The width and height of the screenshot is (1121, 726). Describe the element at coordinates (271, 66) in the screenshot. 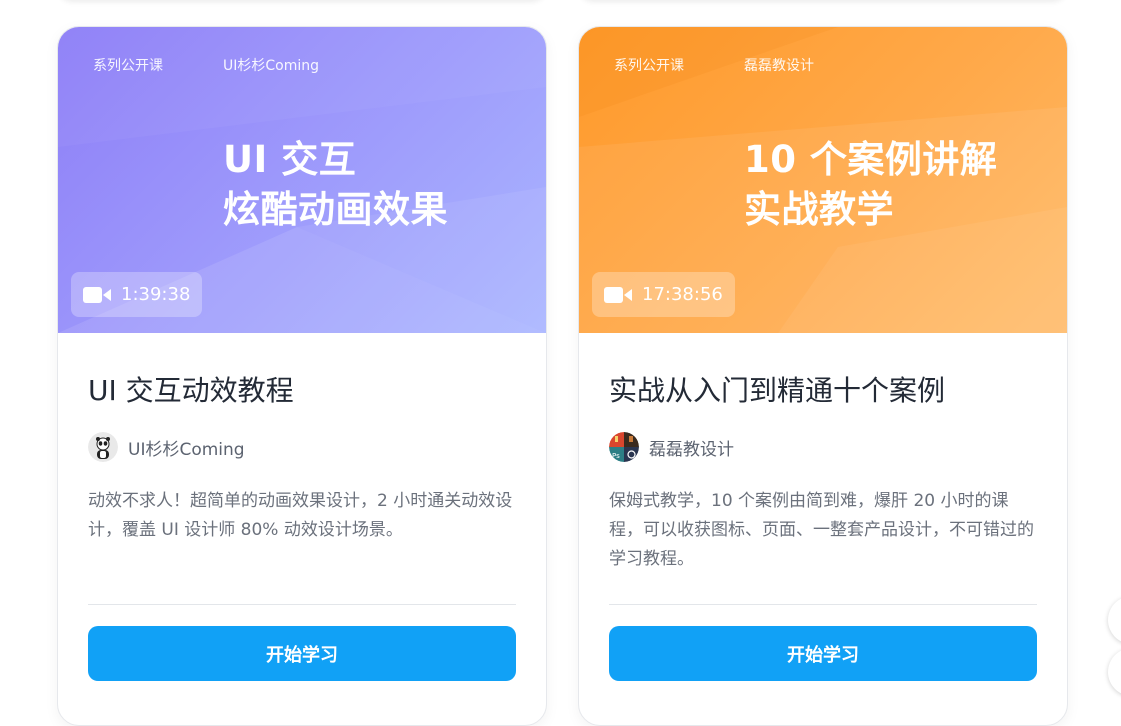

I see `cover-tag-author: UI杉杉Coming` at that location.